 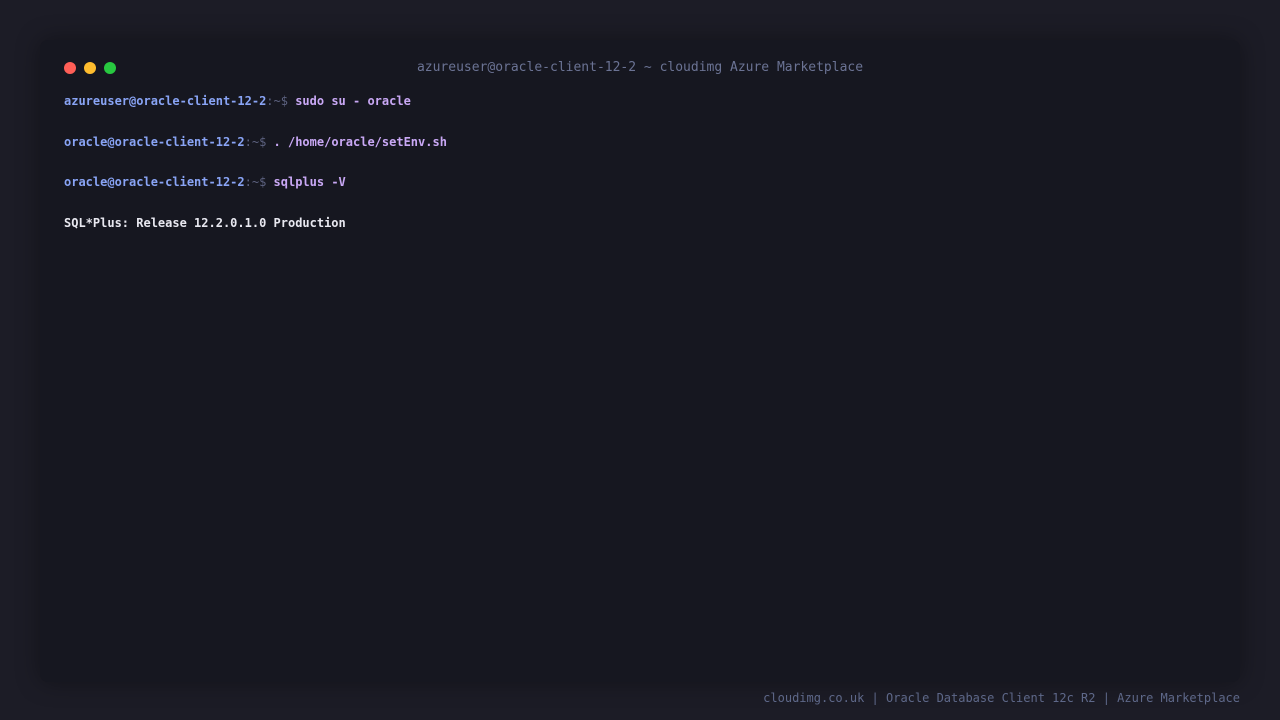 I want to click on terminal-line-3: oracle@oracle-client-12-2:~$ sqlplus -V, so click(x=640, y=182).